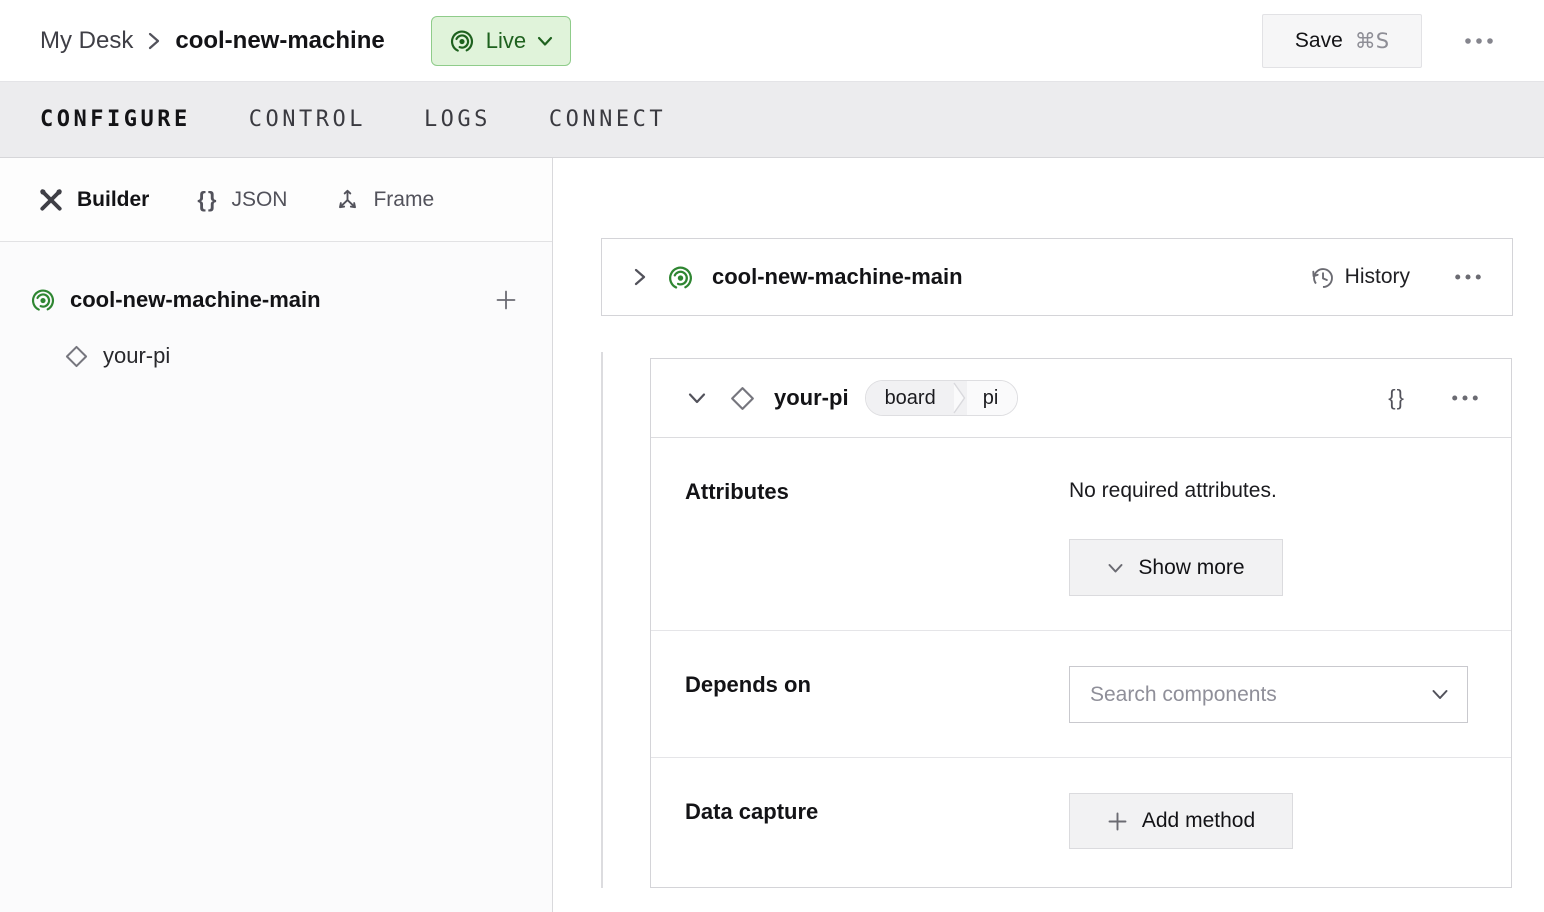 This screenshot has height=912, width=1544. I want to click on add-method-label: Add method, so click(1198, 820).